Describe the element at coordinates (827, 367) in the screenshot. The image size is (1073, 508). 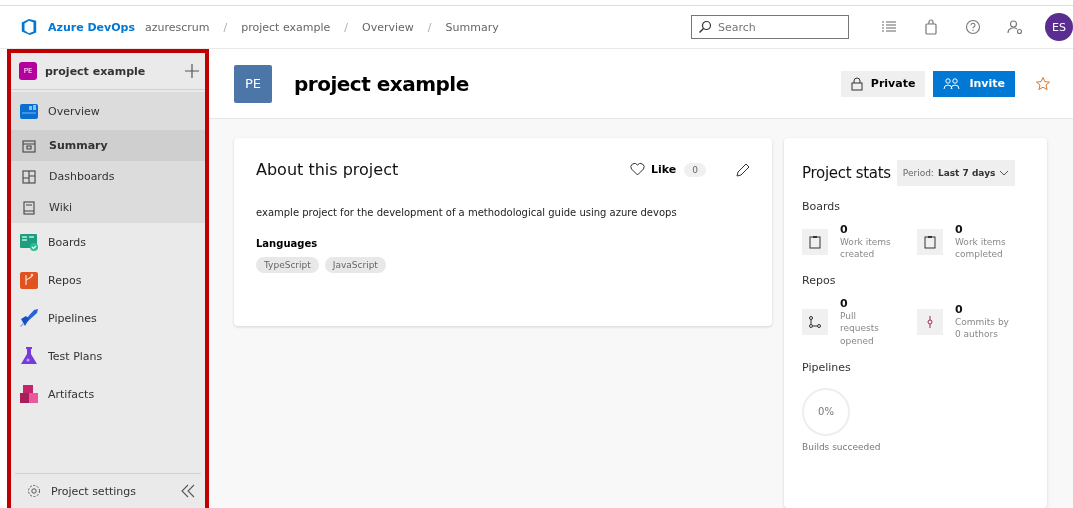
I see `section-heading: Pipelines` at that location.